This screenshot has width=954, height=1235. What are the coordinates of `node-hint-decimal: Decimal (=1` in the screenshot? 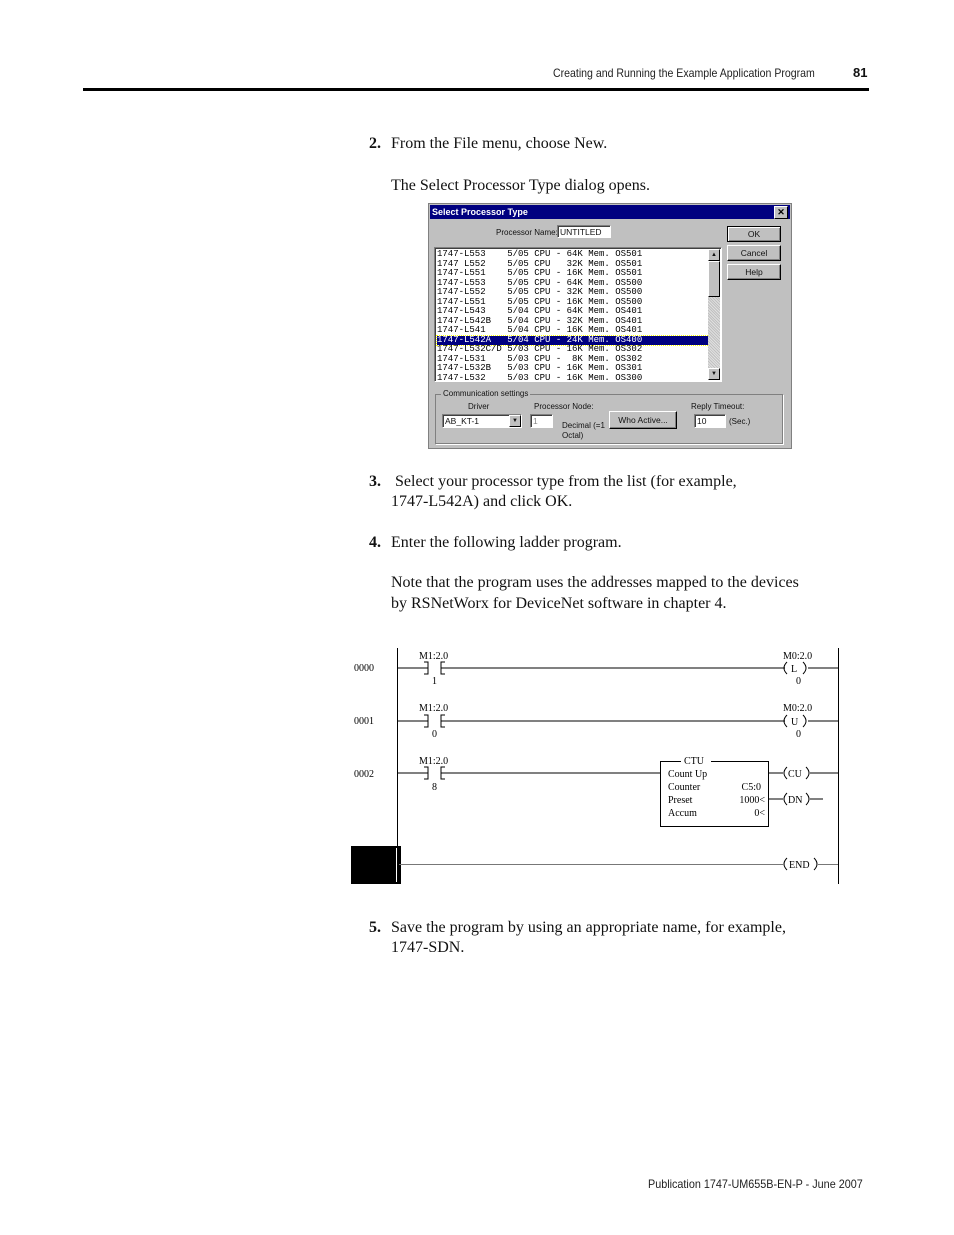 It's located at (583, 425).